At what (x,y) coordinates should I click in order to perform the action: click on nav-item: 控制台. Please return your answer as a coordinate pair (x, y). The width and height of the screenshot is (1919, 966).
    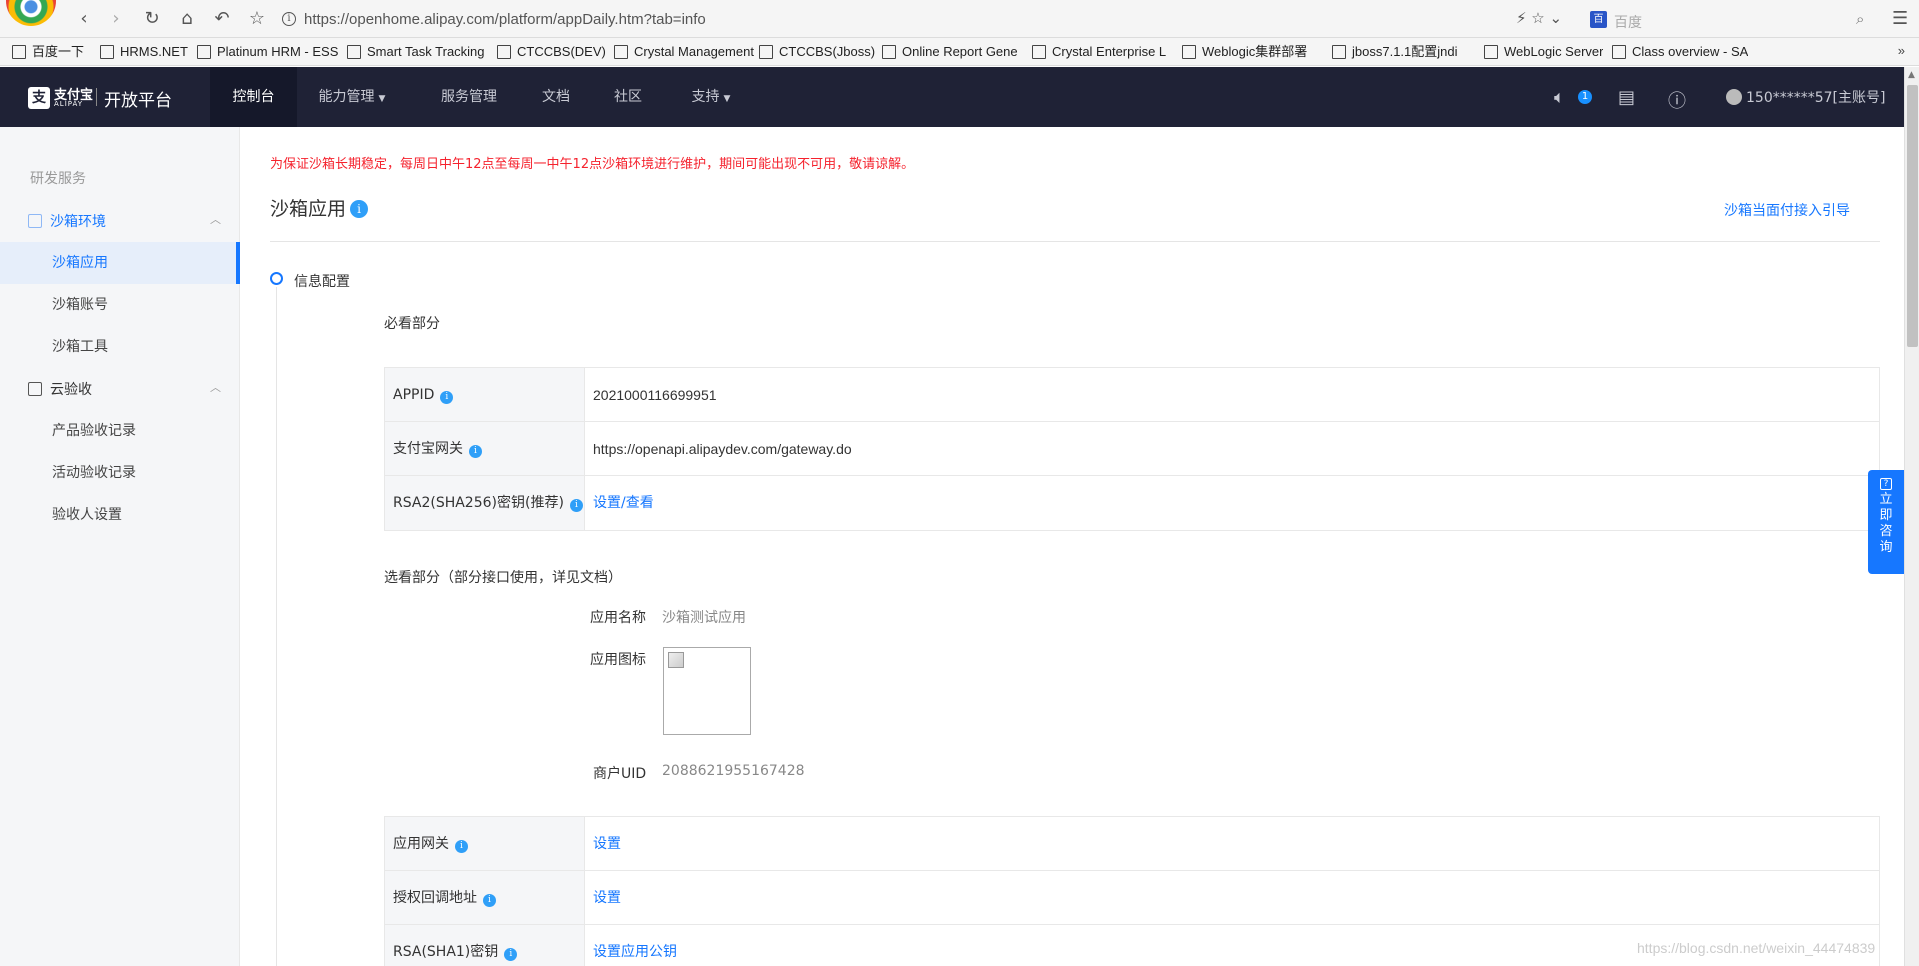
    Looking at the image, I should click on (253, 97).